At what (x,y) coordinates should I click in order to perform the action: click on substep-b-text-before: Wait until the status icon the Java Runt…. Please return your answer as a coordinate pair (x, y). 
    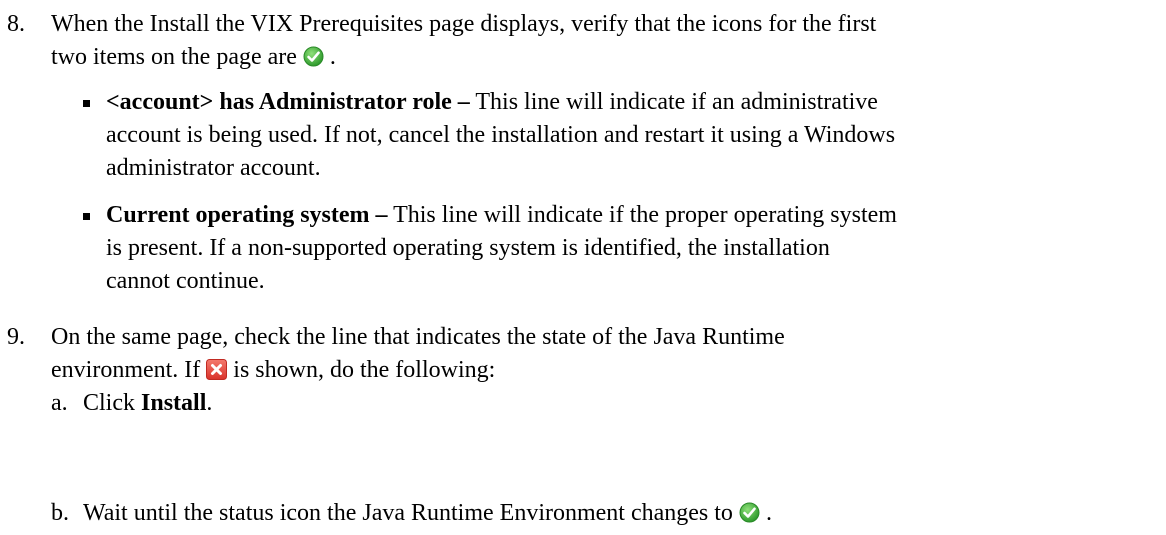
    Looking at the image, I should click on (408, 513).